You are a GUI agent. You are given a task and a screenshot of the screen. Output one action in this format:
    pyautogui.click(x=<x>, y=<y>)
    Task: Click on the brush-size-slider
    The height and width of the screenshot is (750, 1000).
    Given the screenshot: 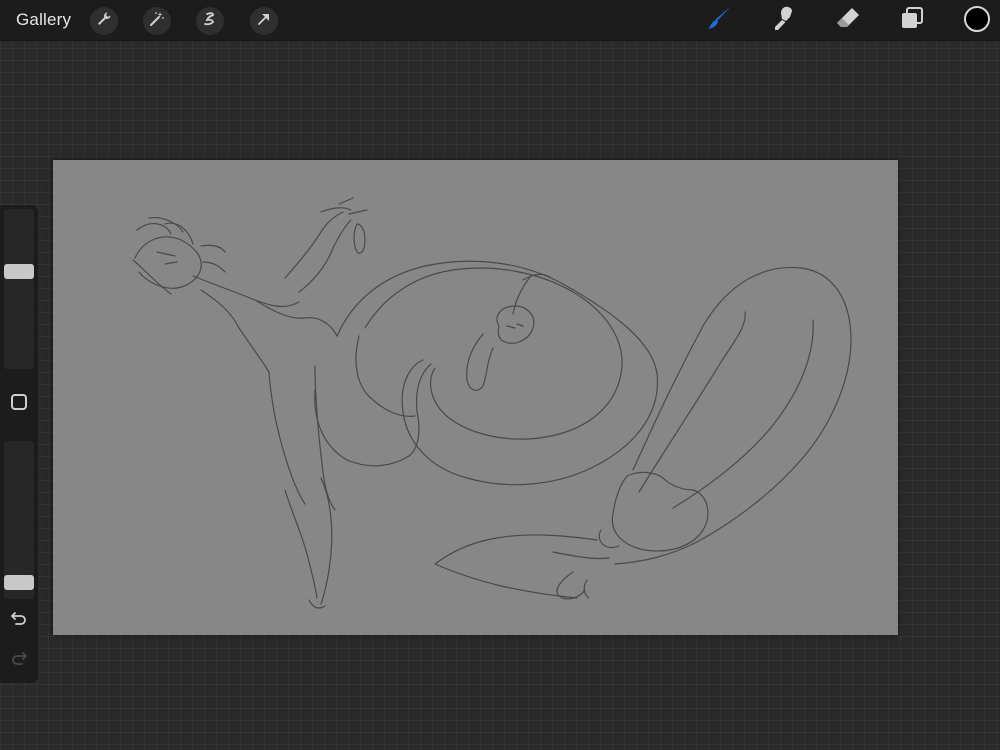 What is the action you would take?
    pyautogui.click(x=19, y=289)
    